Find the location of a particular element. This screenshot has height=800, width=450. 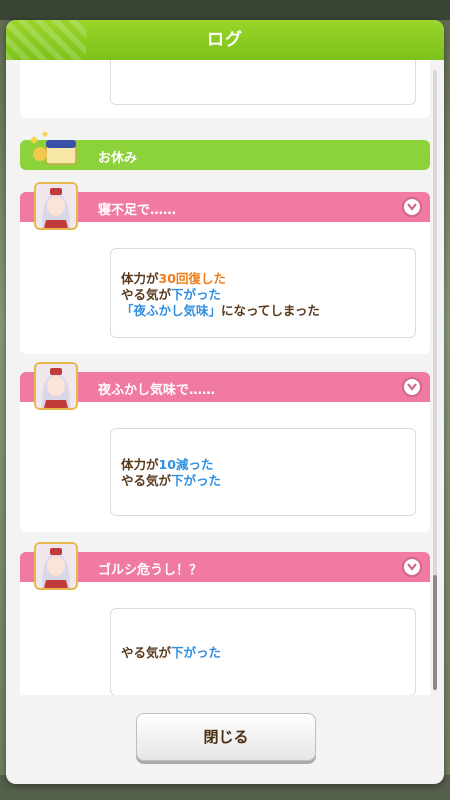

event-message-box: 体力が10減った やる気が下がった is located at coordinates (263, 472).